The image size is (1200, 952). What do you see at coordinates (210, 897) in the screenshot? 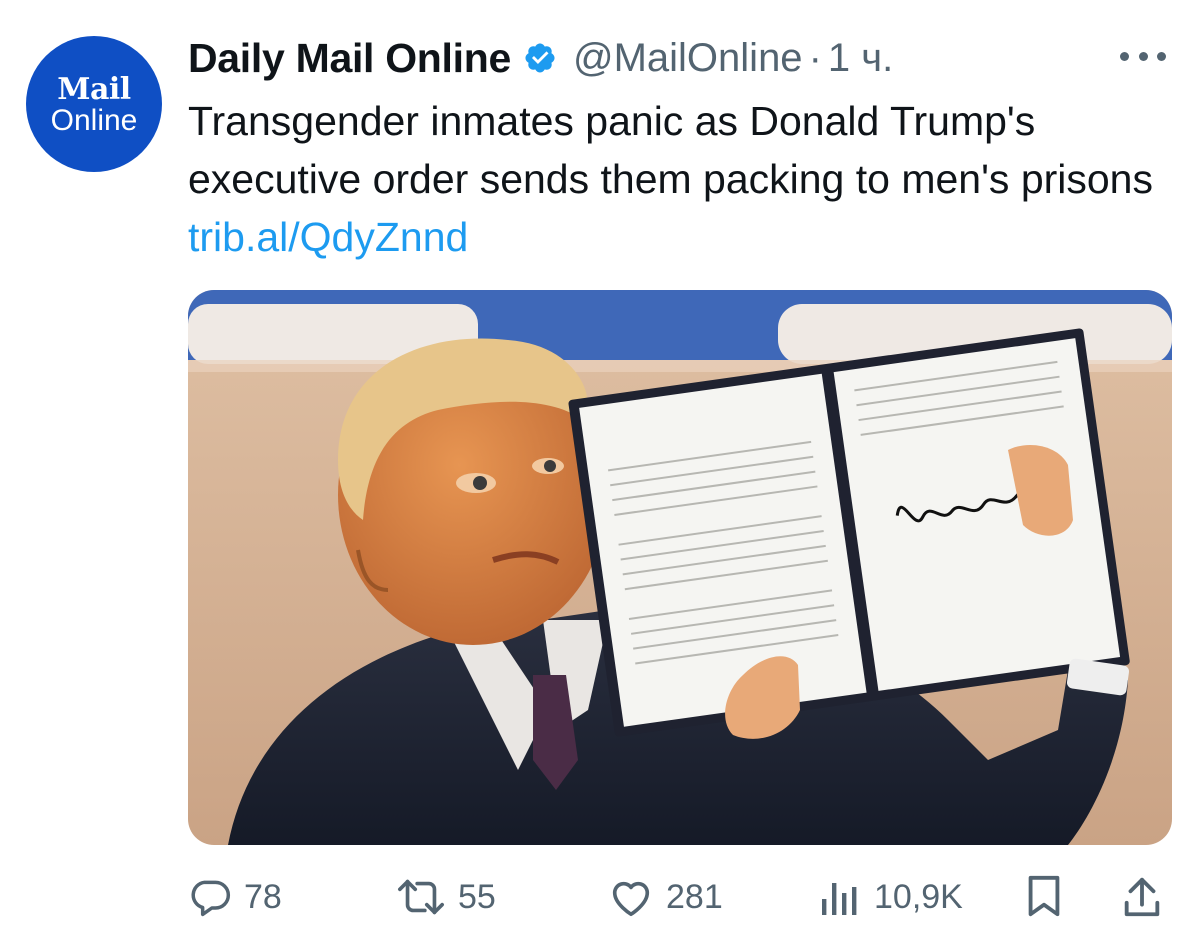
I see `reply-icon` at bounding box center [210, 897].